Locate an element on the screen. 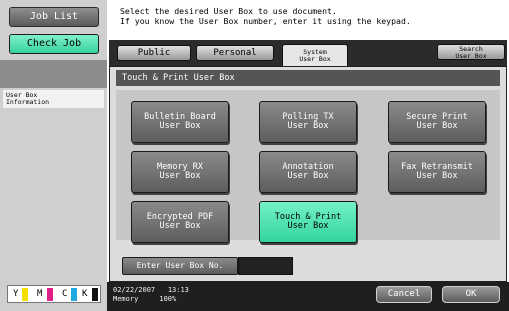 This screenshot has height=311, width=509. bulletin-board-user-box-button: Bulletin Board User Box is located at coordinates (180, 122).